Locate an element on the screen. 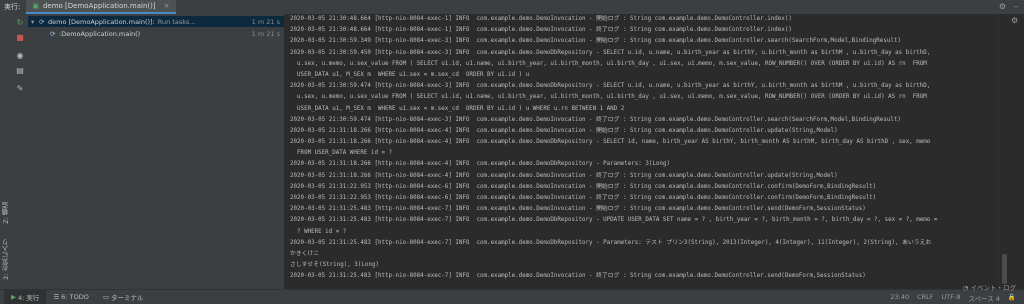  pin-icon: ✎ is located at coordinates (20, 89).